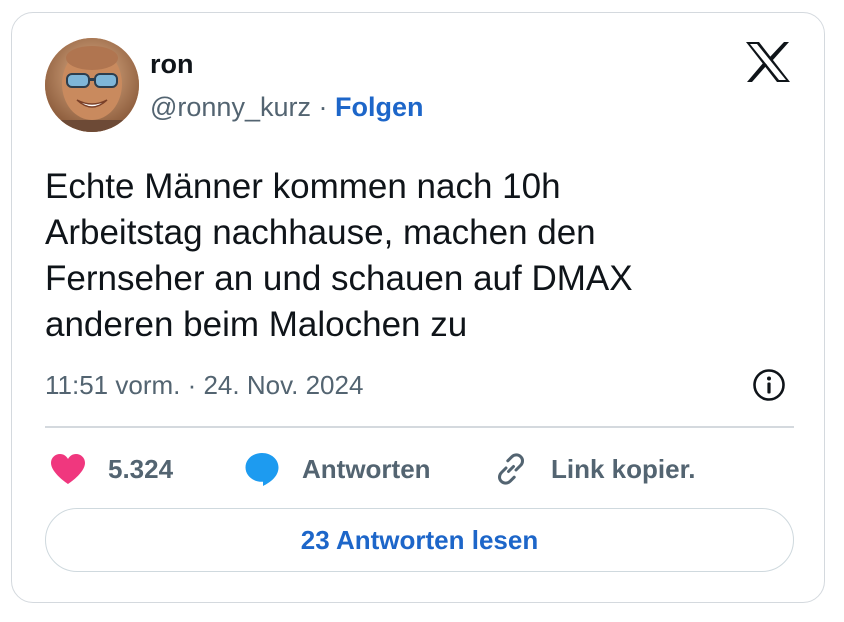  What do you see at coordinates (262, 469) in the screenshot?
I see `speech-bubble-icon` at bounding box center [262, 469].